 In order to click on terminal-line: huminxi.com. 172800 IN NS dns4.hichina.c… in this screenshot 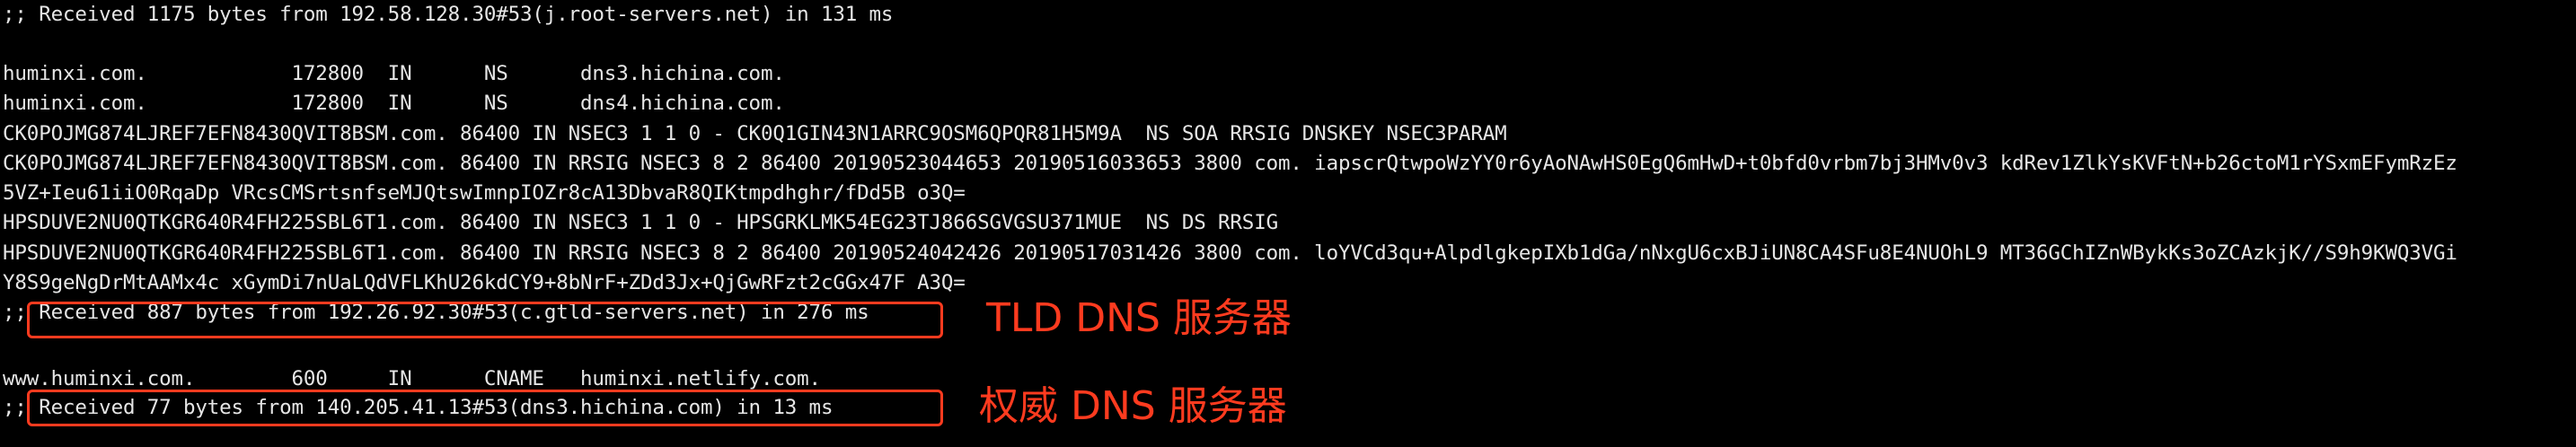, I will do `click(394, 103)`.